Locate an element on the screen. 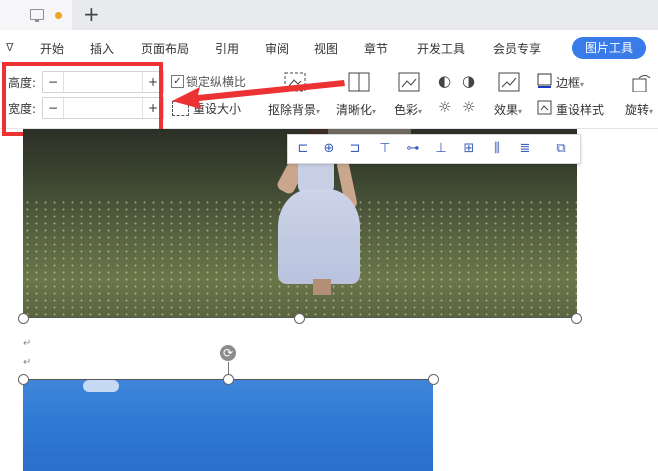 The width and height of the screenshot is (658, 471). color-icon is located at coordinates (409, 82).